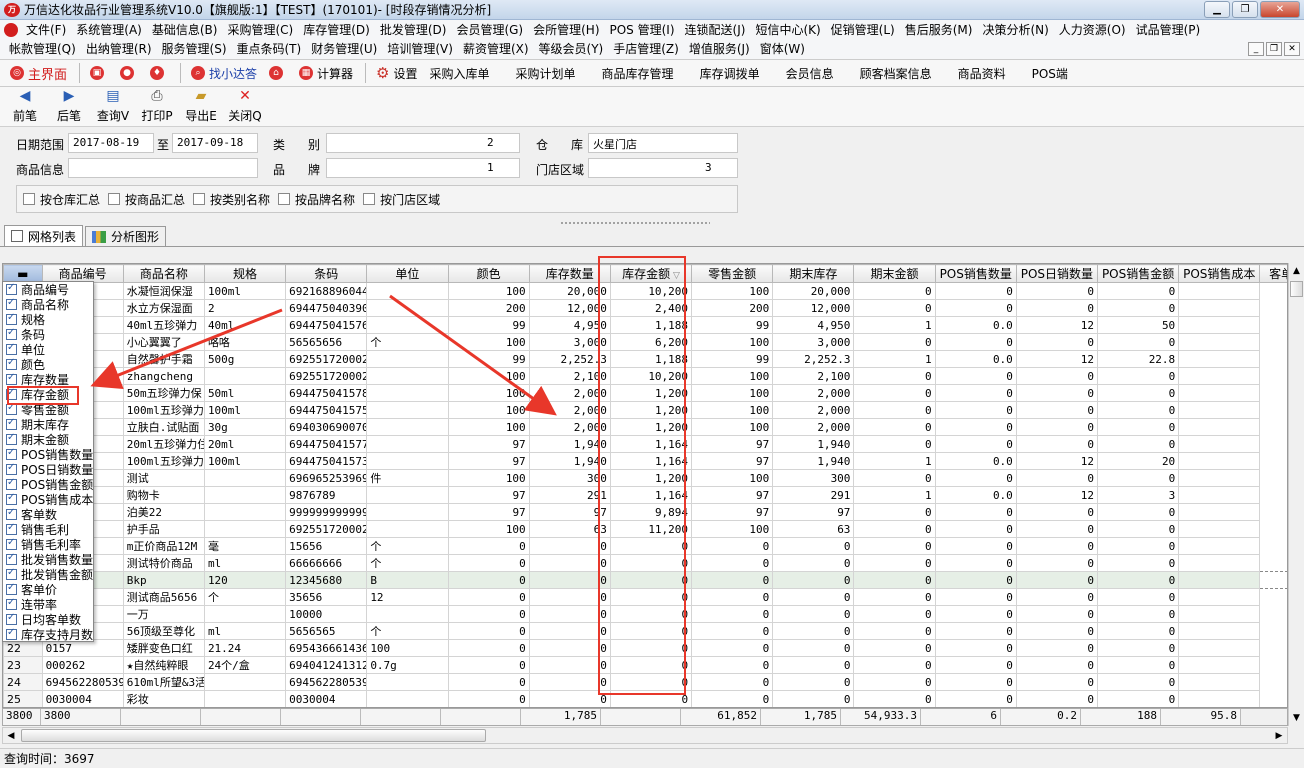  Describe the element at coordinates (423, 168) in the screenshot. I see `brand-input: 1` at that location.